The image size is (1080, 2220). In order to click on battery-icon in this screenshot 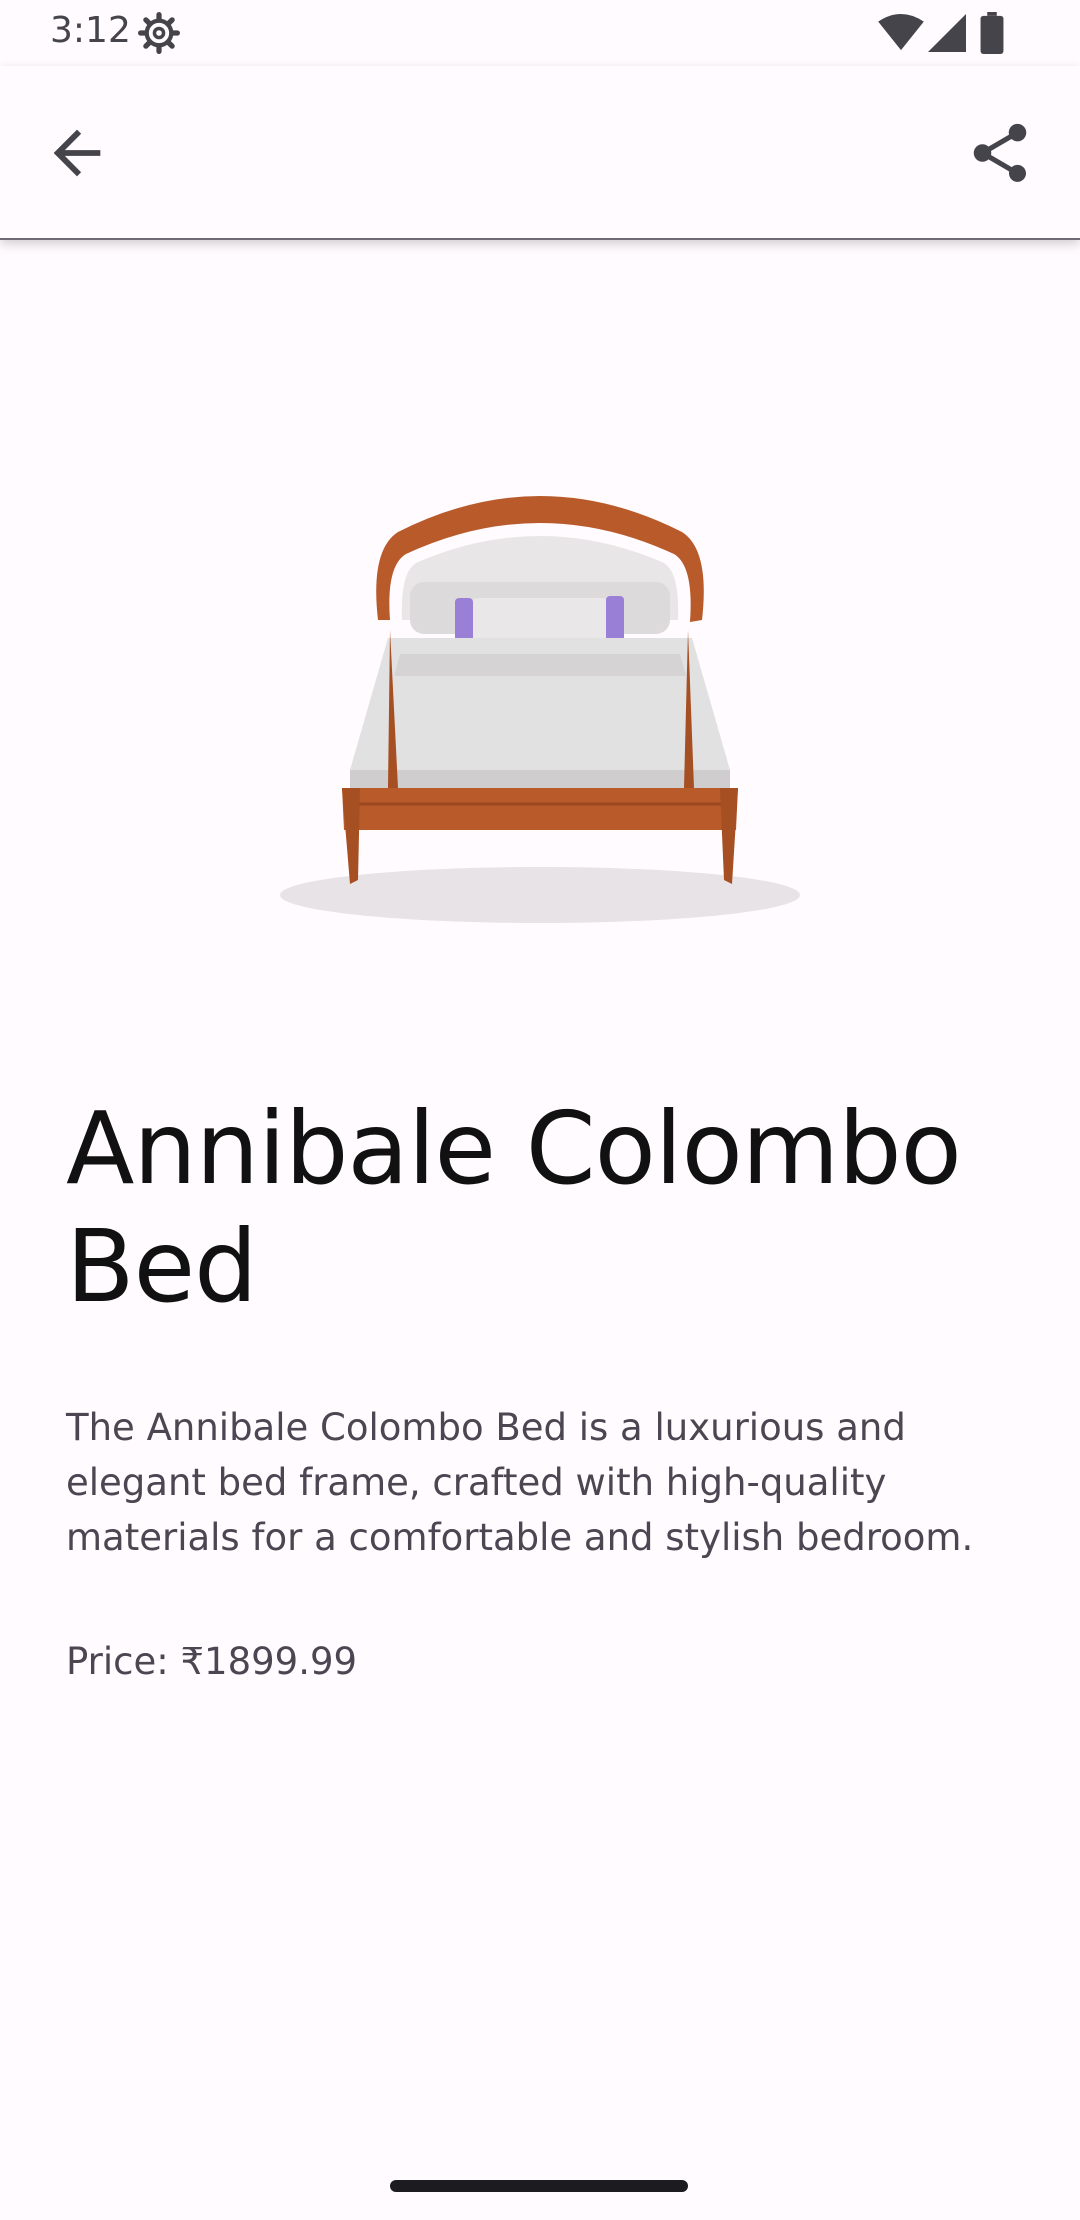, I will do `click(992, 33)`.